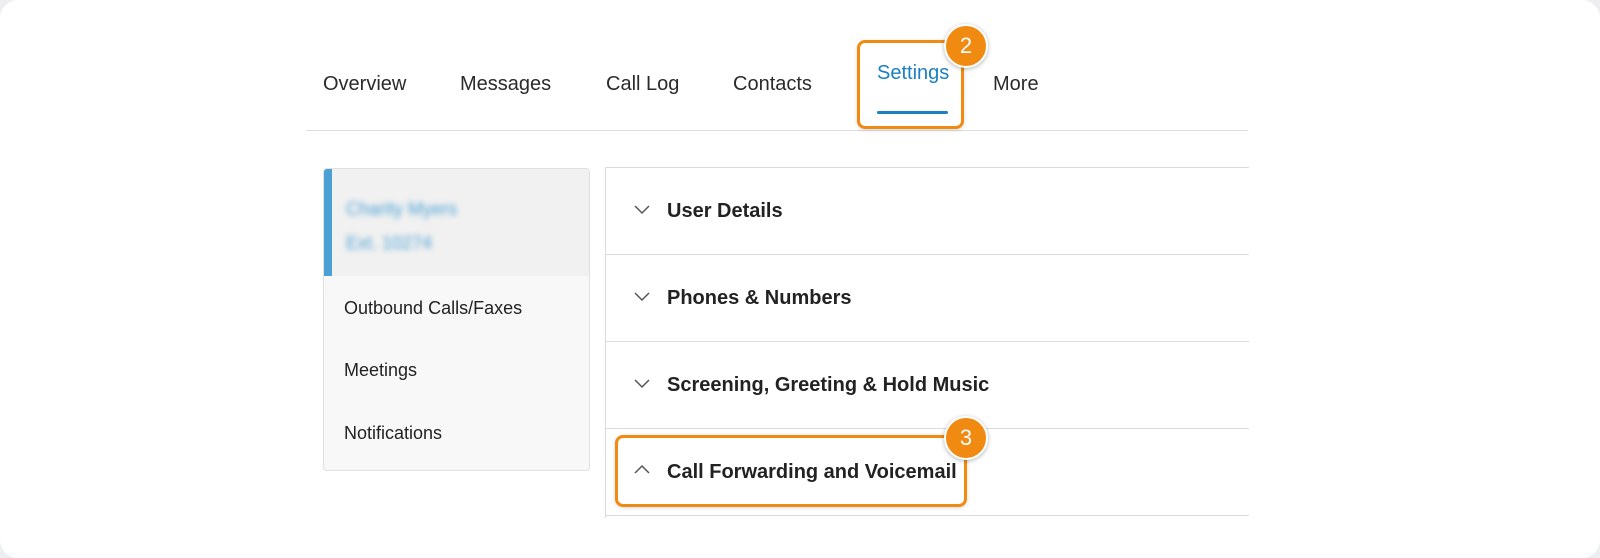  Describe the element at coordinates (433, 308) in the screenshot. I see `sidebar-item-outbound-calls: Outbound Calls/Faxes` at that location.